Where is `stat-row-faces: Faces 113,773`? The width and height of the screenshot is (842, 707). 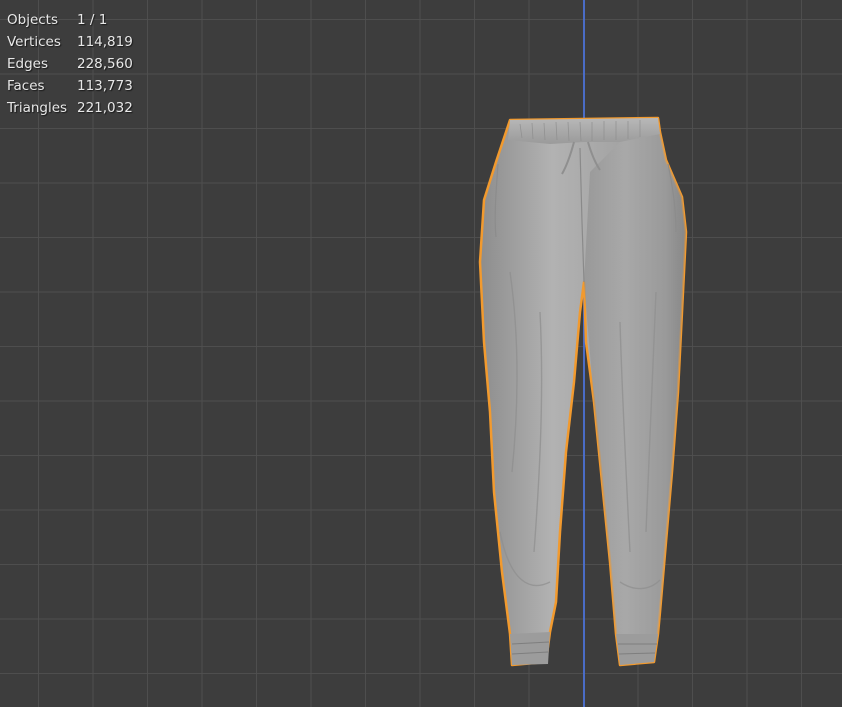 stat-row-faces: Faces 113,773 is located at coordinates (70, 86).